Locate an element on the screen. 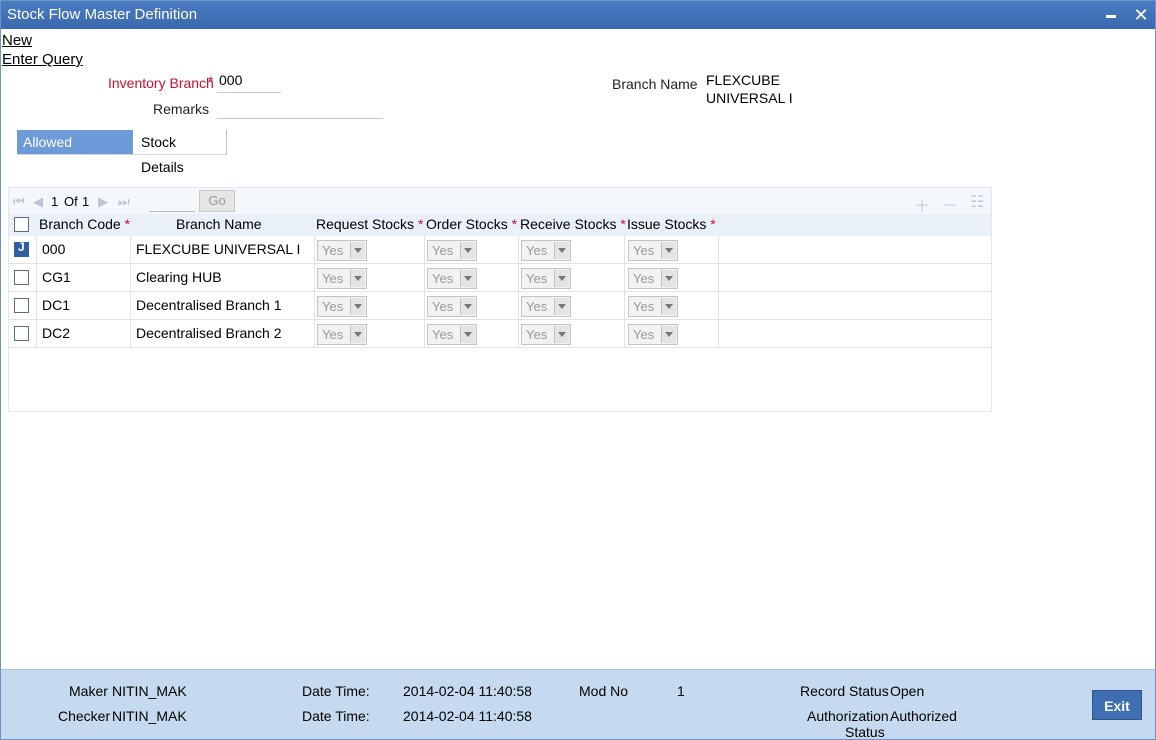 The height and width of the screenshot is (740, 1156). tab-allowed-branches: Allowed Branches is located at coordinates (75, 152).